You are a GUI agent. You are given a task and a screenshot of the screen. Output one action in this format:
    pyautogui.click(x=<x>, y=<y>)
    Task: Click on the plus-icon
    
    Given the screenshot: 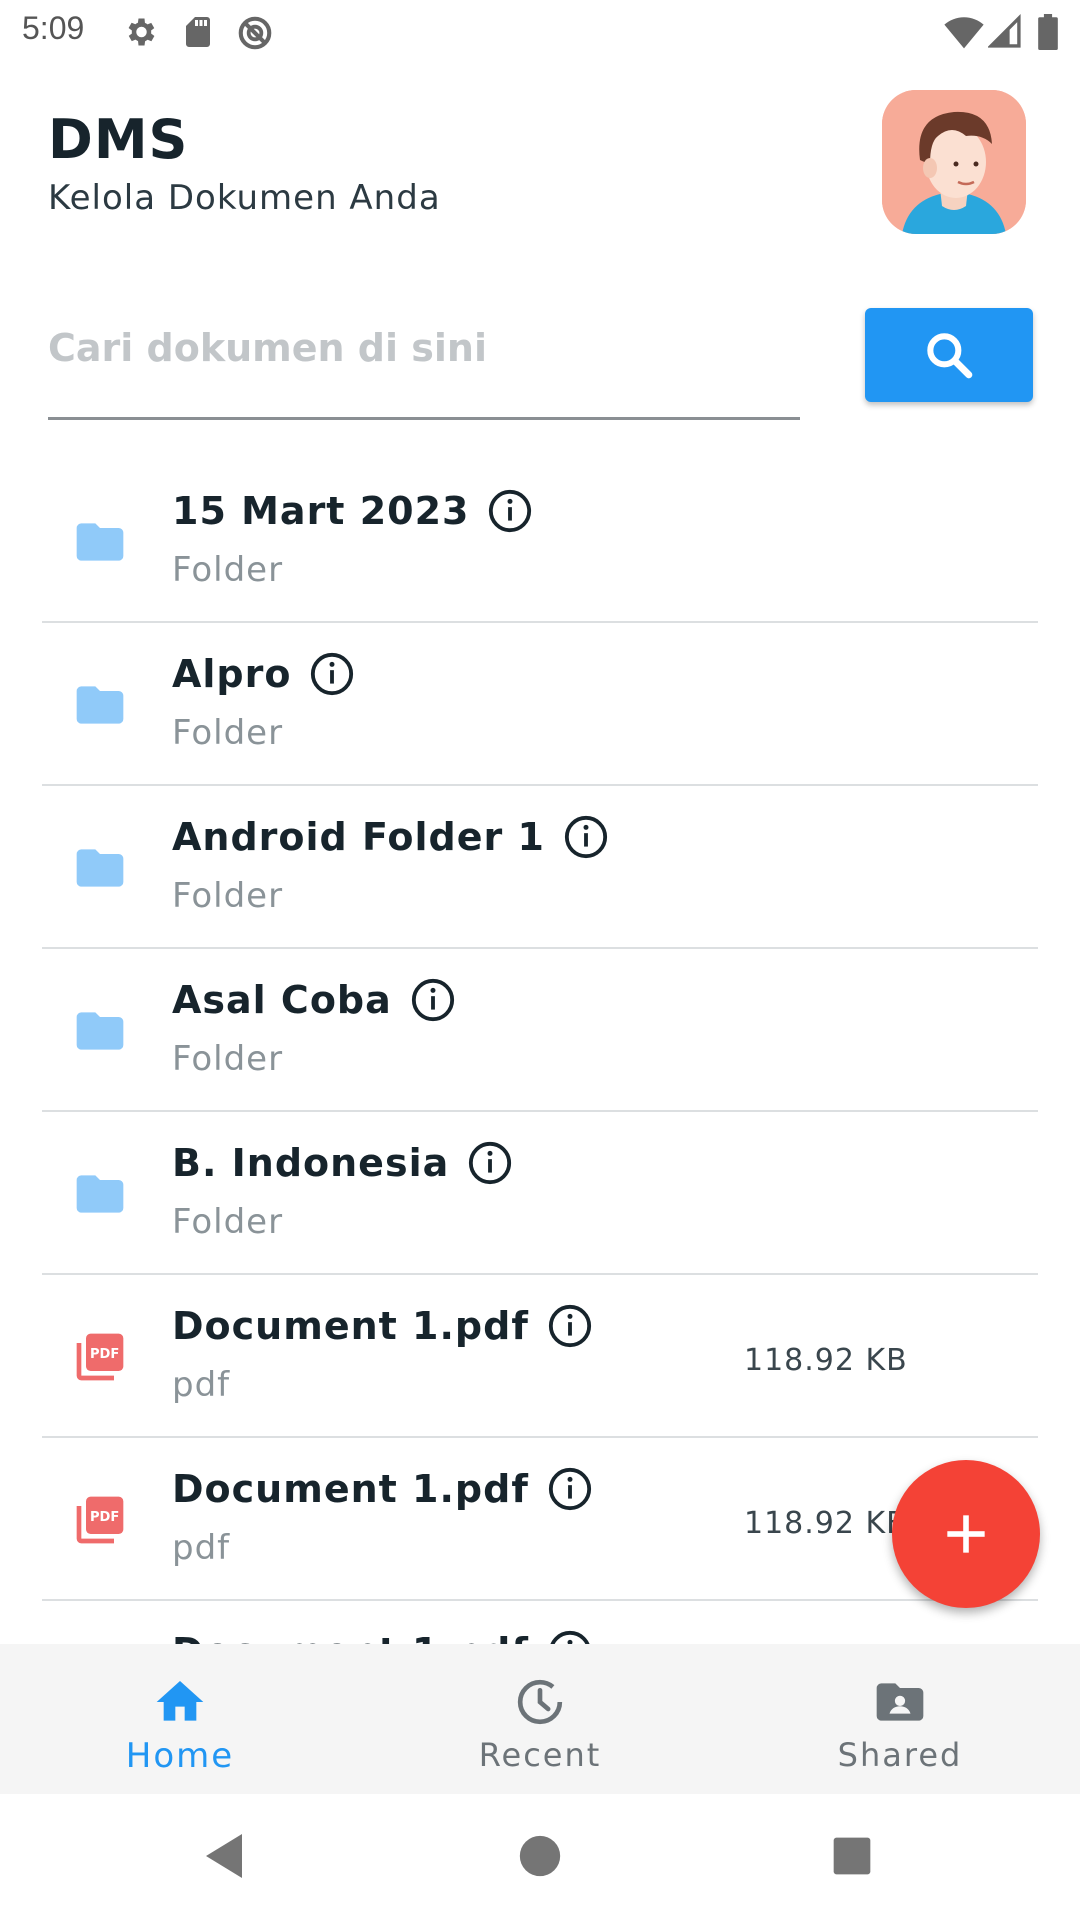 What is the action you would take?
    pyautogui.click(x=966, y=1534)
    